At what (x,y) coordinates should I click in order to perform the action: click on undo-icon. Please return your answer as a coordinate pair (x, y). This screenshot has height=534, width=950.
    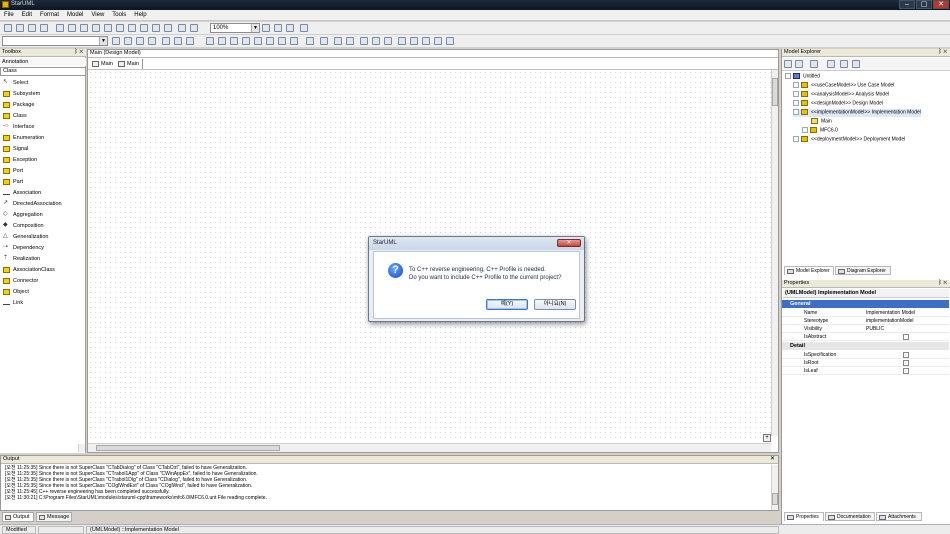
    Looking at the image, I should click on (108, 28).